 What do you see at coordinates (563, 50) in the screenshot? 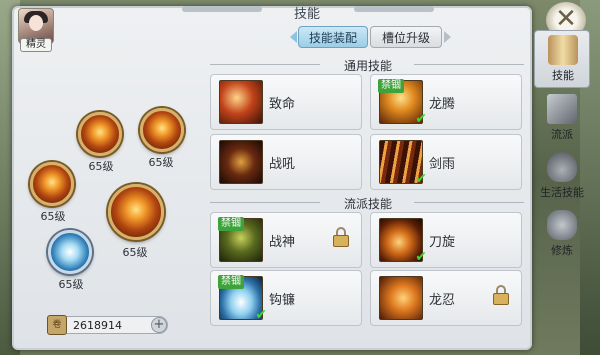
I see `scroll-icon` at bounding box center [563, 50].